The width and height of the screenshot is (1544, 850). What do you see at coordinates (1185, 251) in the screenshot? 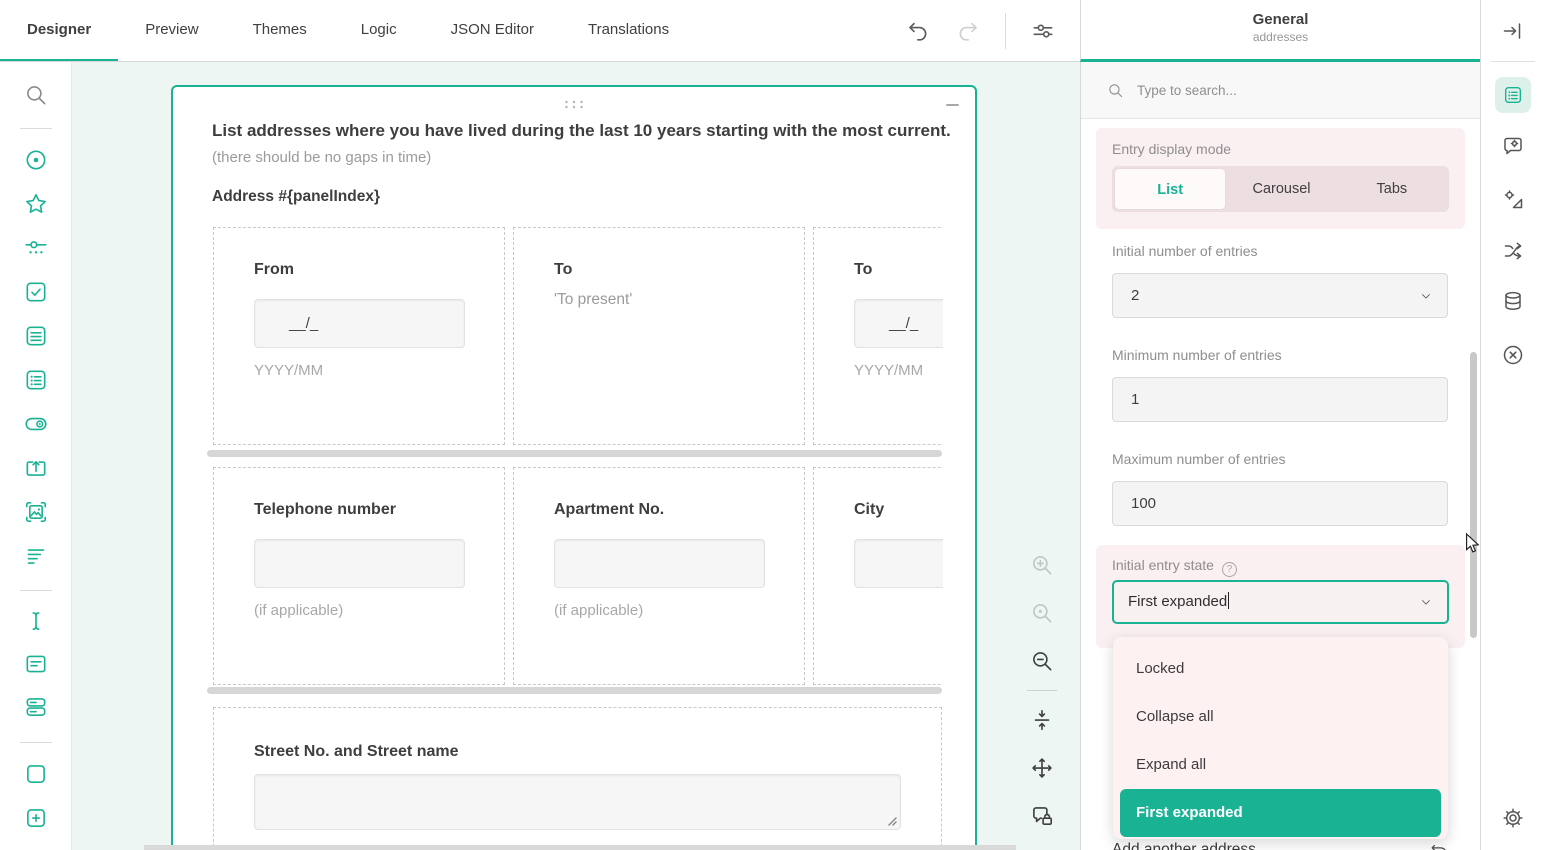
I see `initial-entries-label: Initial number of entries` at bounding box center [1185, 251].